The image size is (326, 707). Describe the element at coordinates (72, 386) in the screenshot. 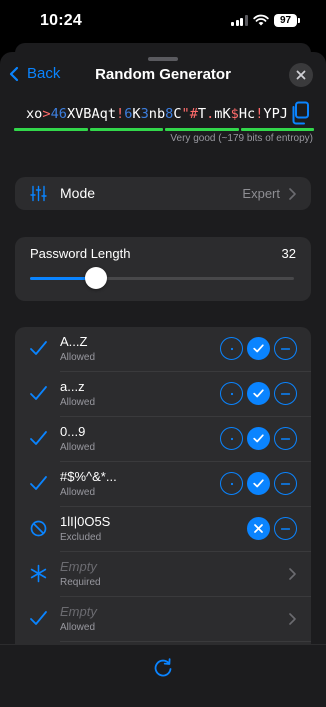

I see `rule-name: a...z` at that location.